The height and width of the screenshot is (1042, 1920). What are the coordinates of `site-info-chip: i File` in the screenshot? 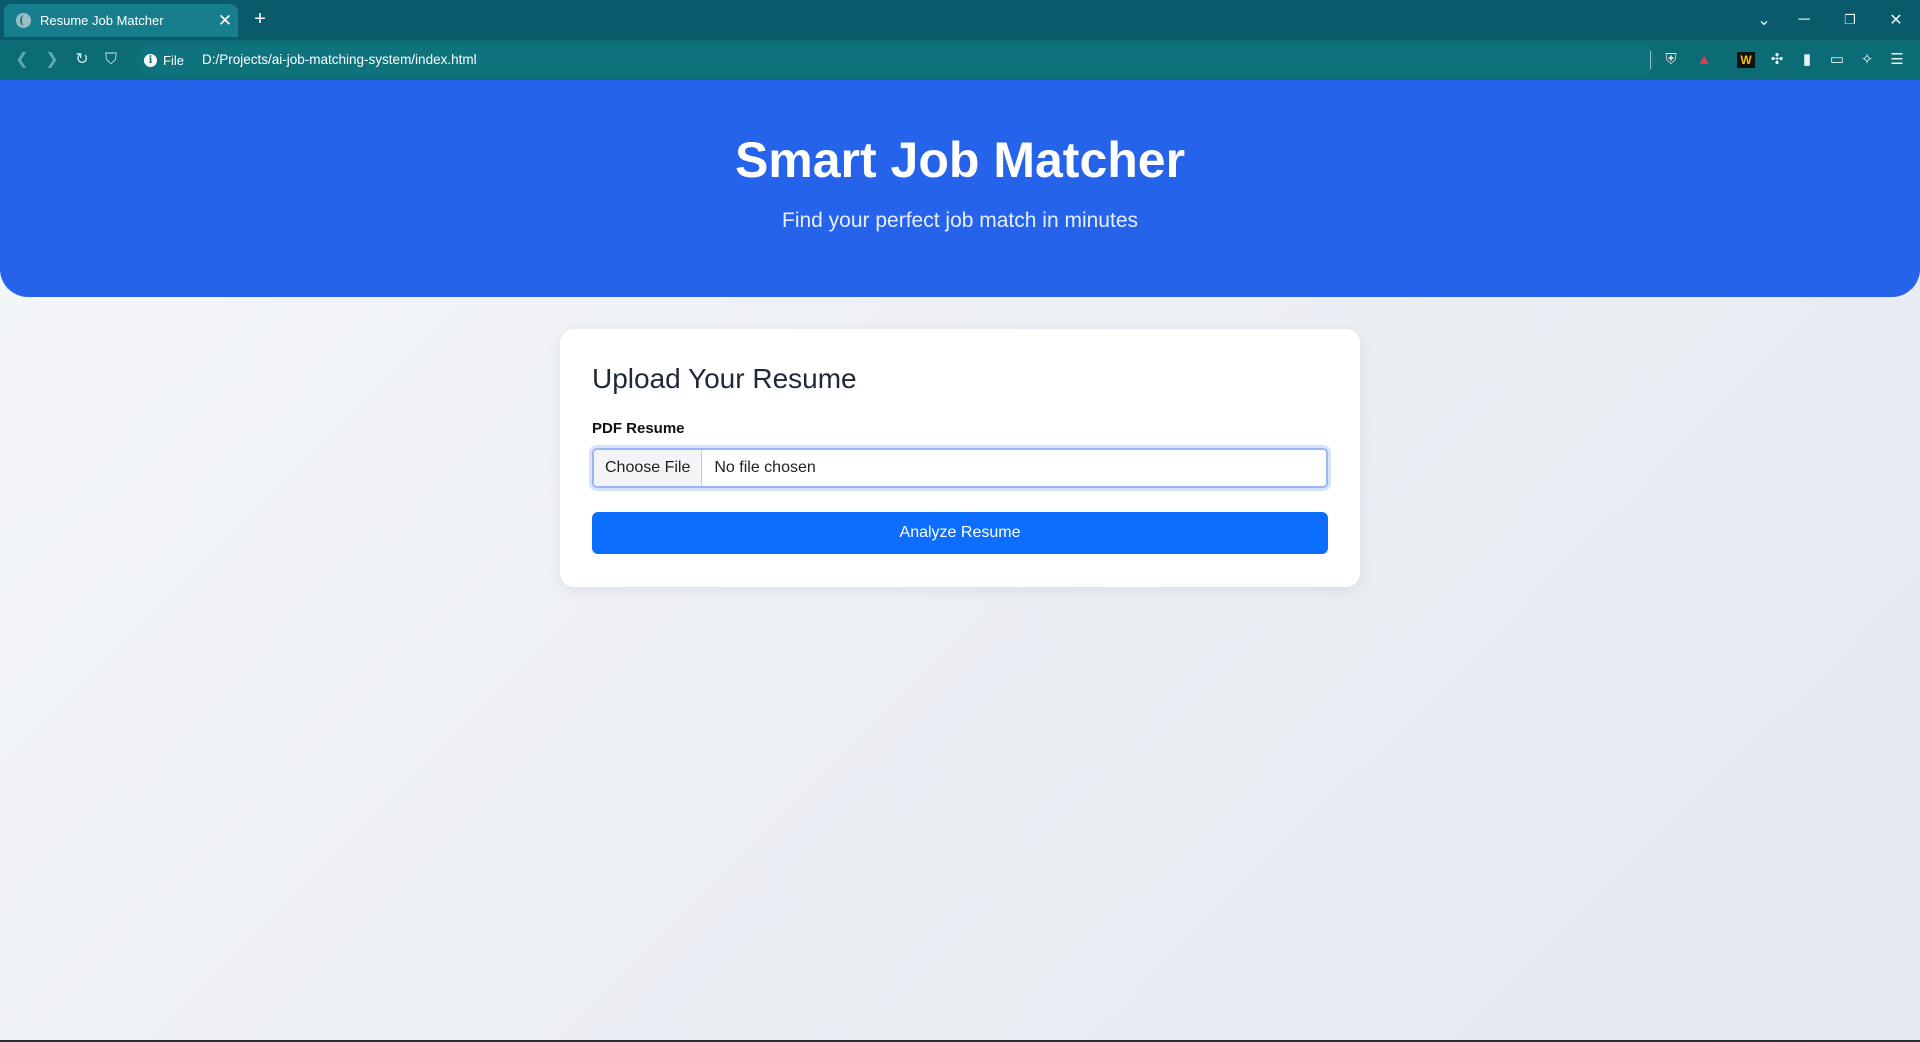 It's located at (164, 60).